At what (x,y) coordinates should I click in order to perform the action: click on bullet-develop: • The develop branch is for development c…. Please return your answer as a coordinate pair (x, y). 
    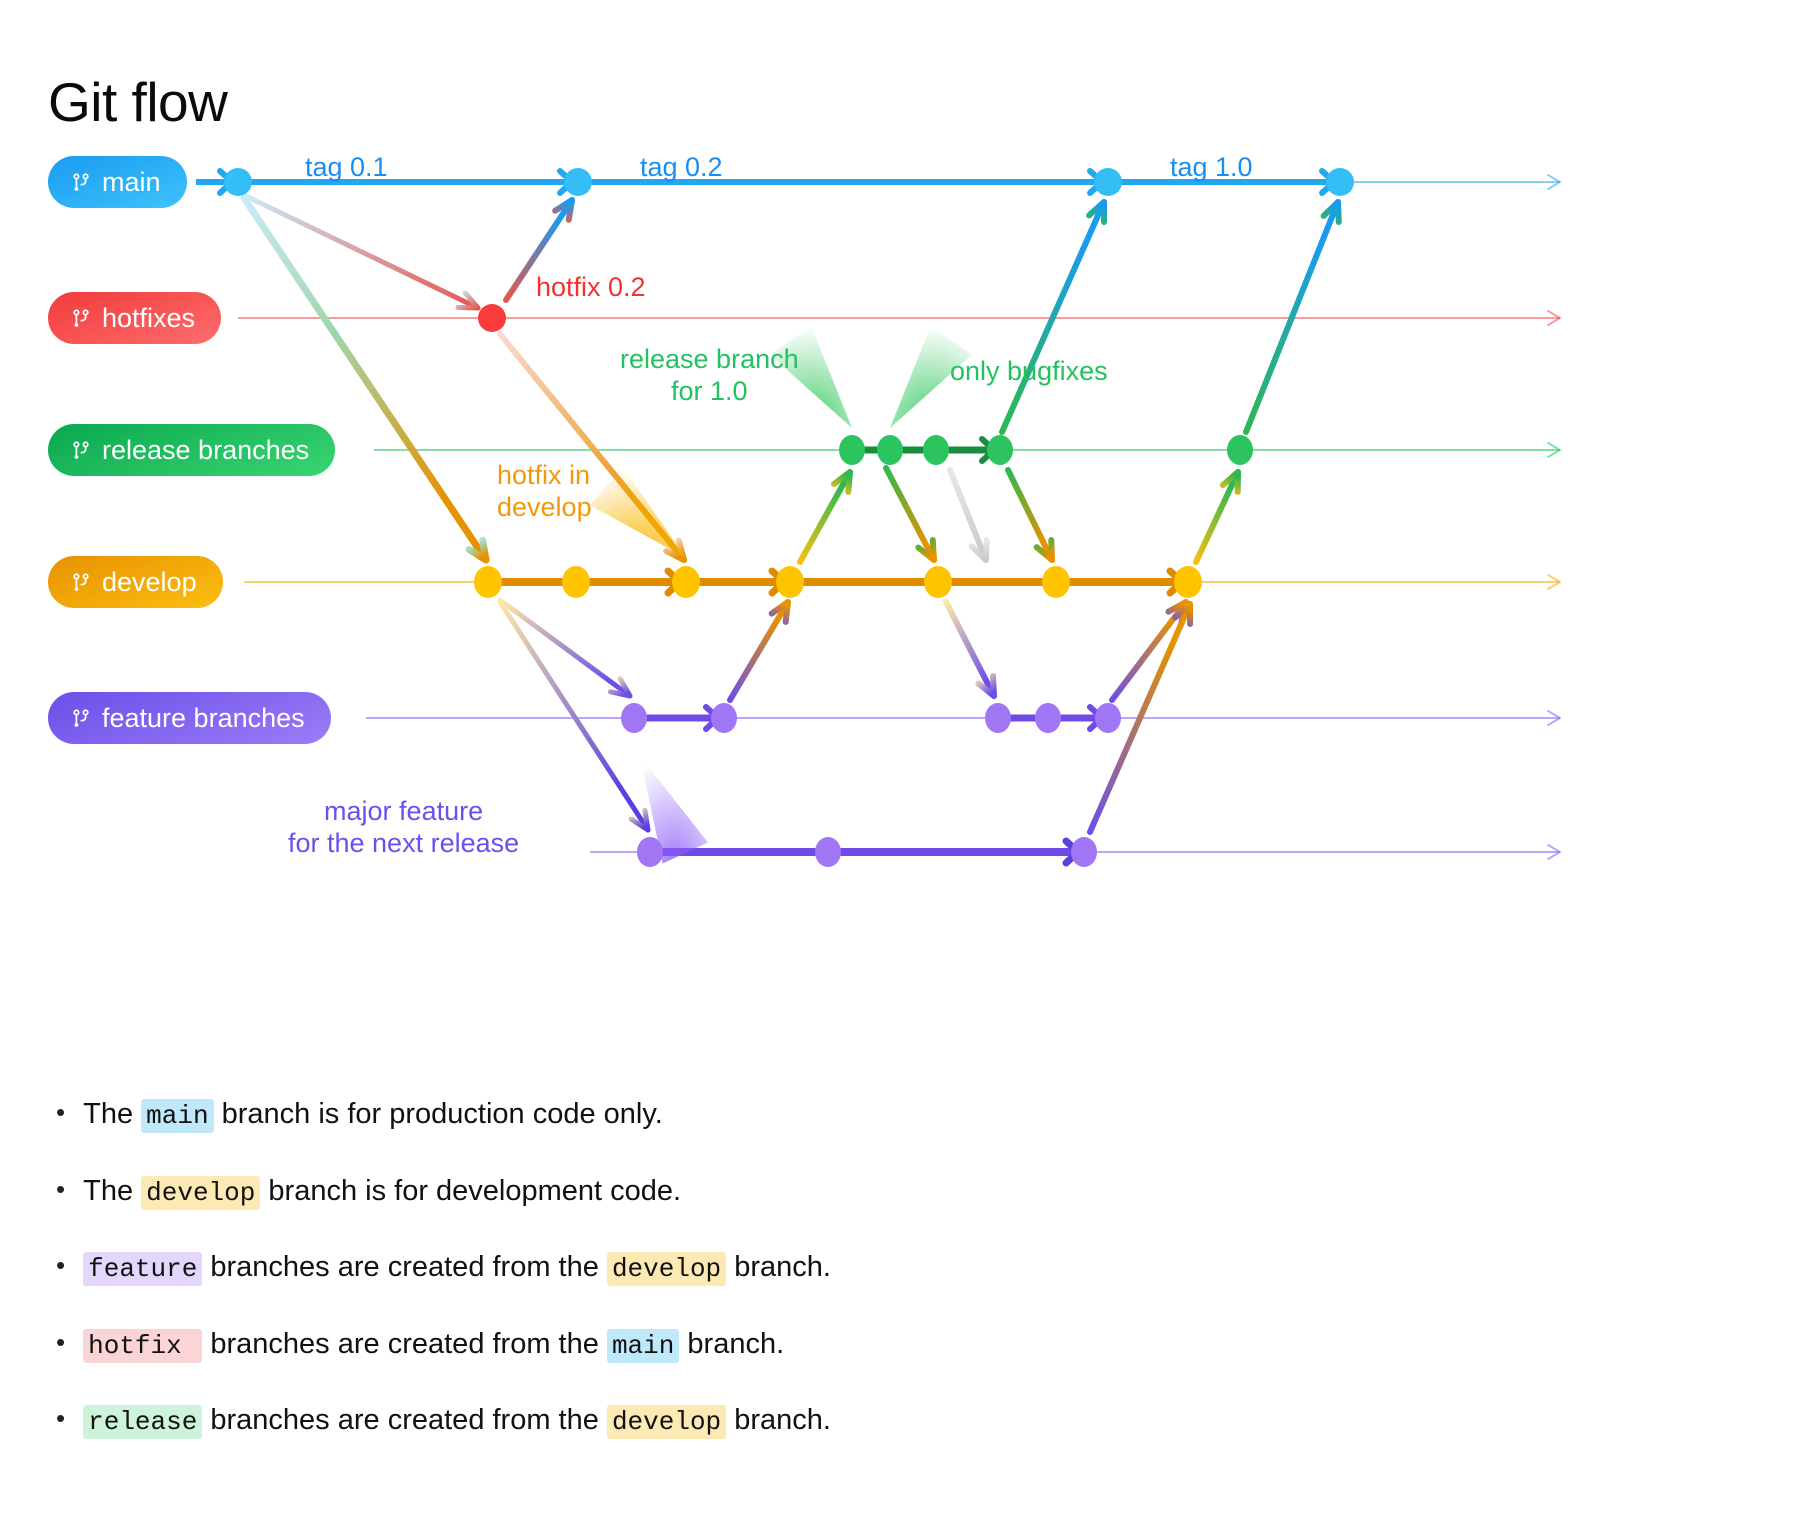
    Looking at the image, I should click on (806, 1191).